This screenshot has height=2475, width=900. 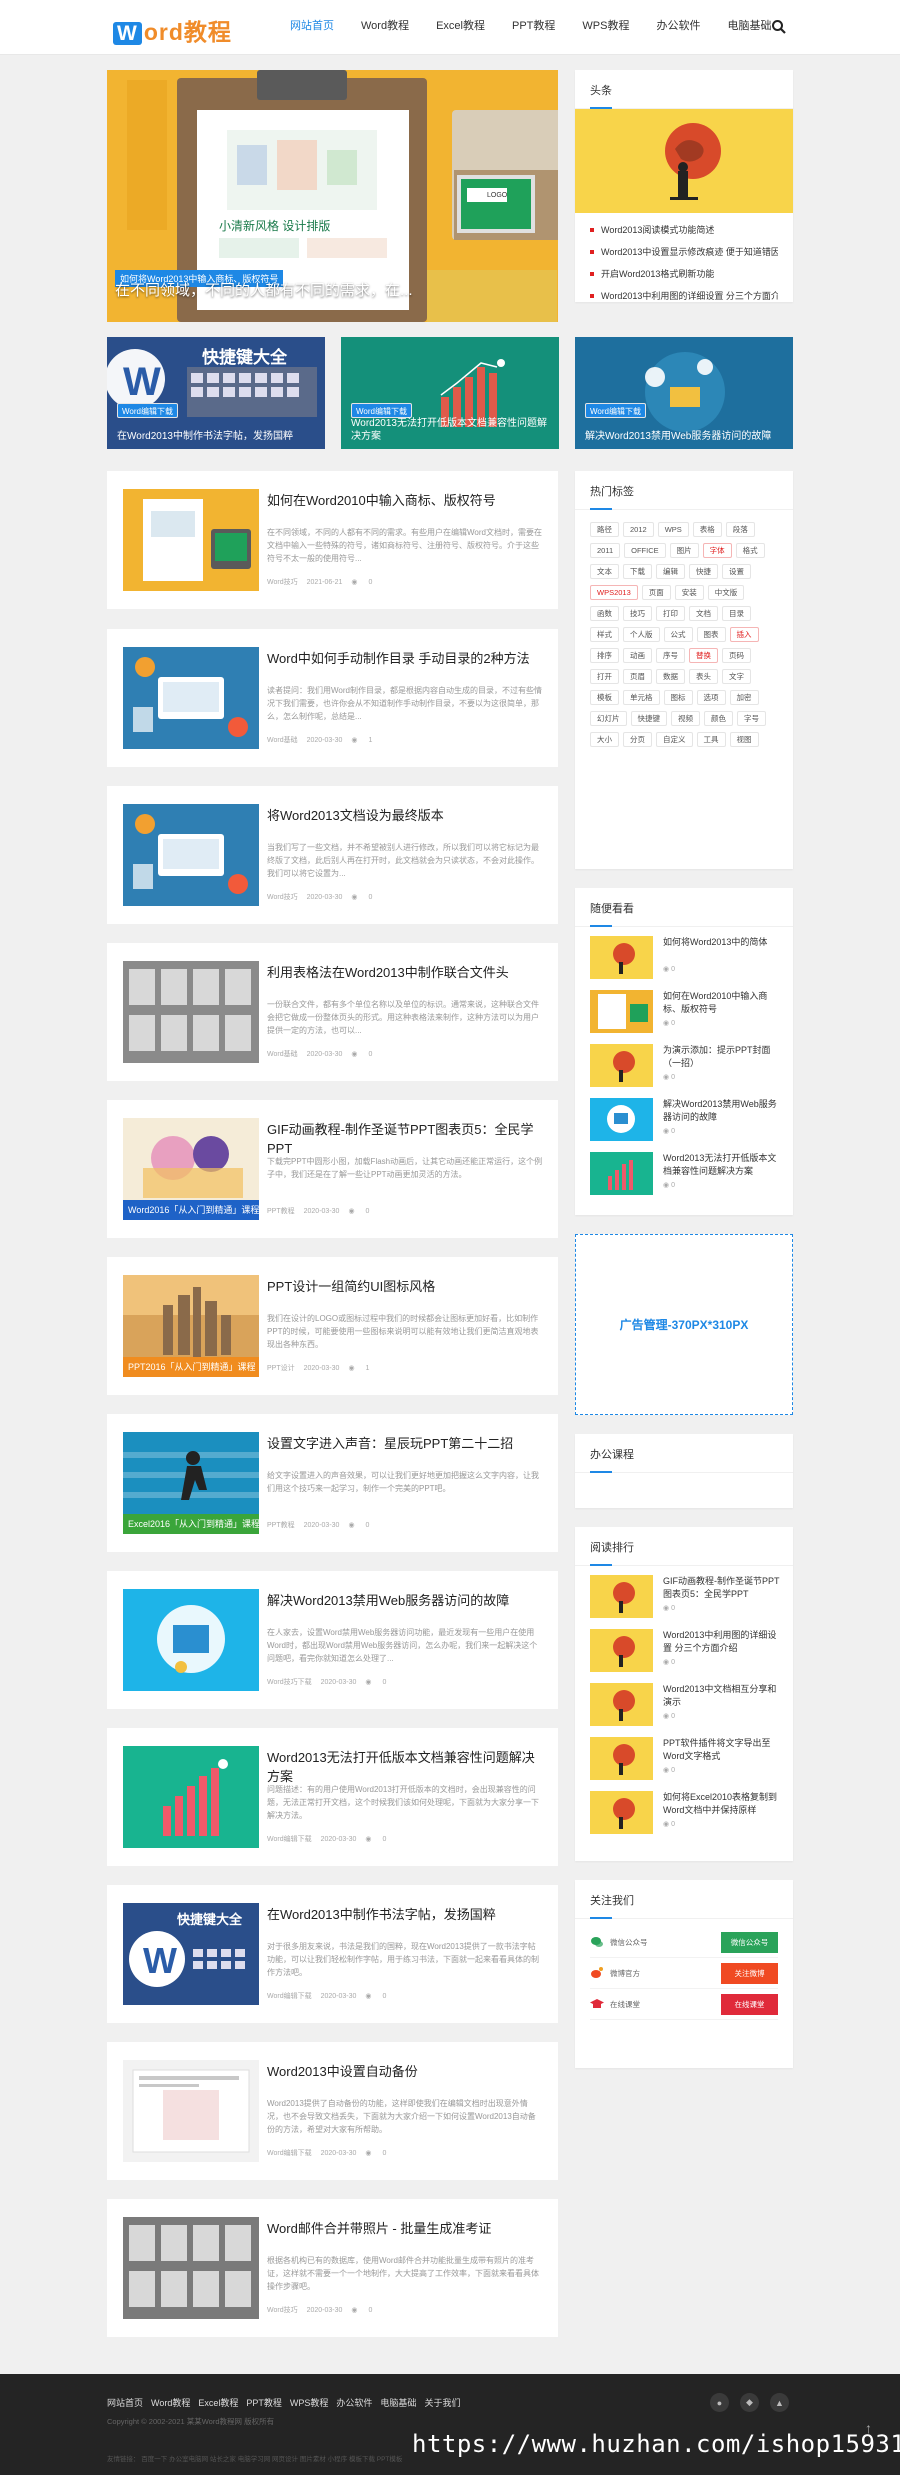 I want to click on article-title: GIF动画教程-制作圣诞节PPT图表页5：全民学PPT, so click(x=405, y=1139).